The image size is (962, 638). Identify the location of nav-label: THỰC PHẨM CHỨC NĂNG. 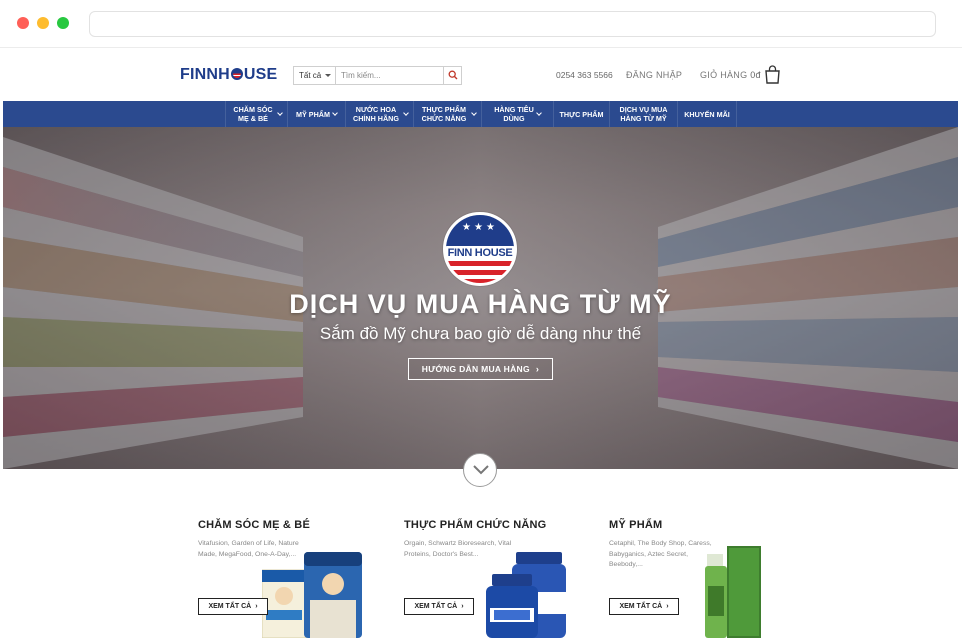
(444, 114).